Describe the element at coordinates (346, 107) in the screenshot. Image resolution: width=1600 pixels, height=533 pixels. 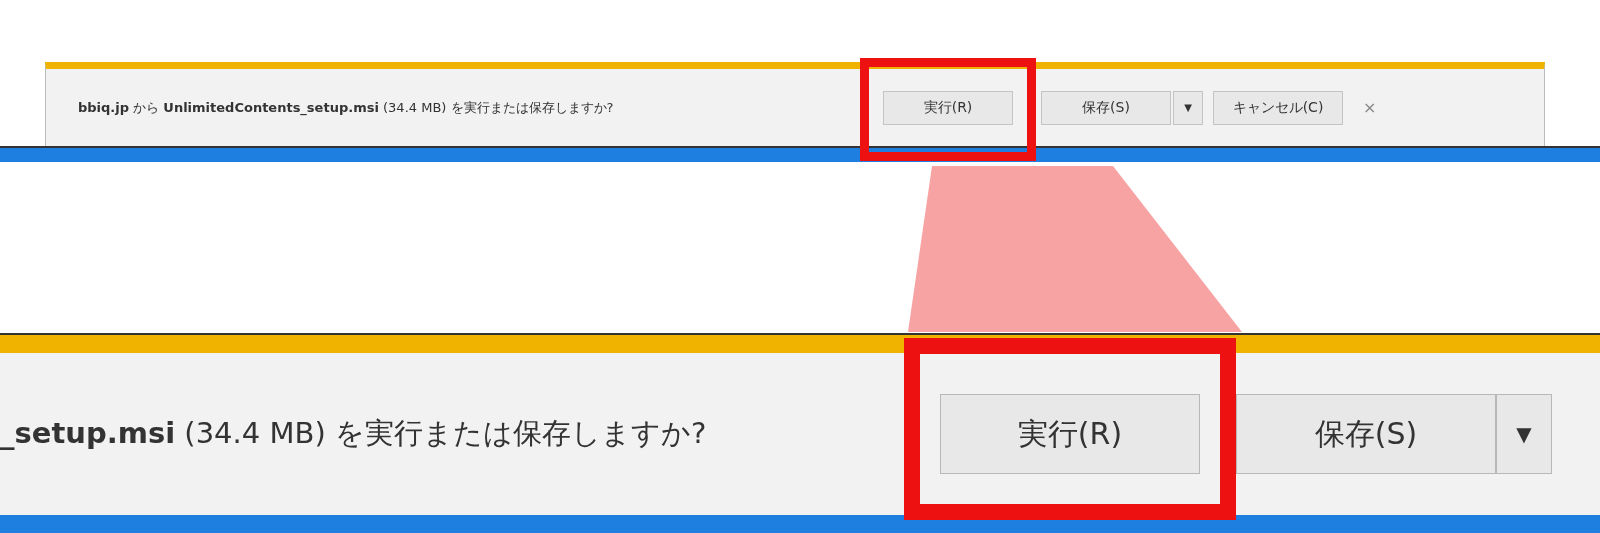
I see `download-message: bbiq.jp から UnlimitedContents_setup.msi (34.4 MB) を実行または保存しますか?` at that location.